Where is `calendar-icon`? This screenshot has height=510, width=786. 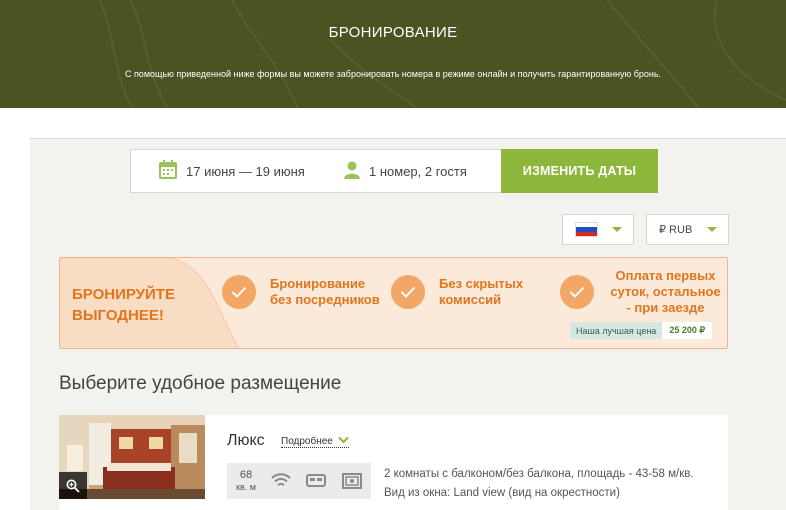 calendar-icon is located at coordinates (168, 171).